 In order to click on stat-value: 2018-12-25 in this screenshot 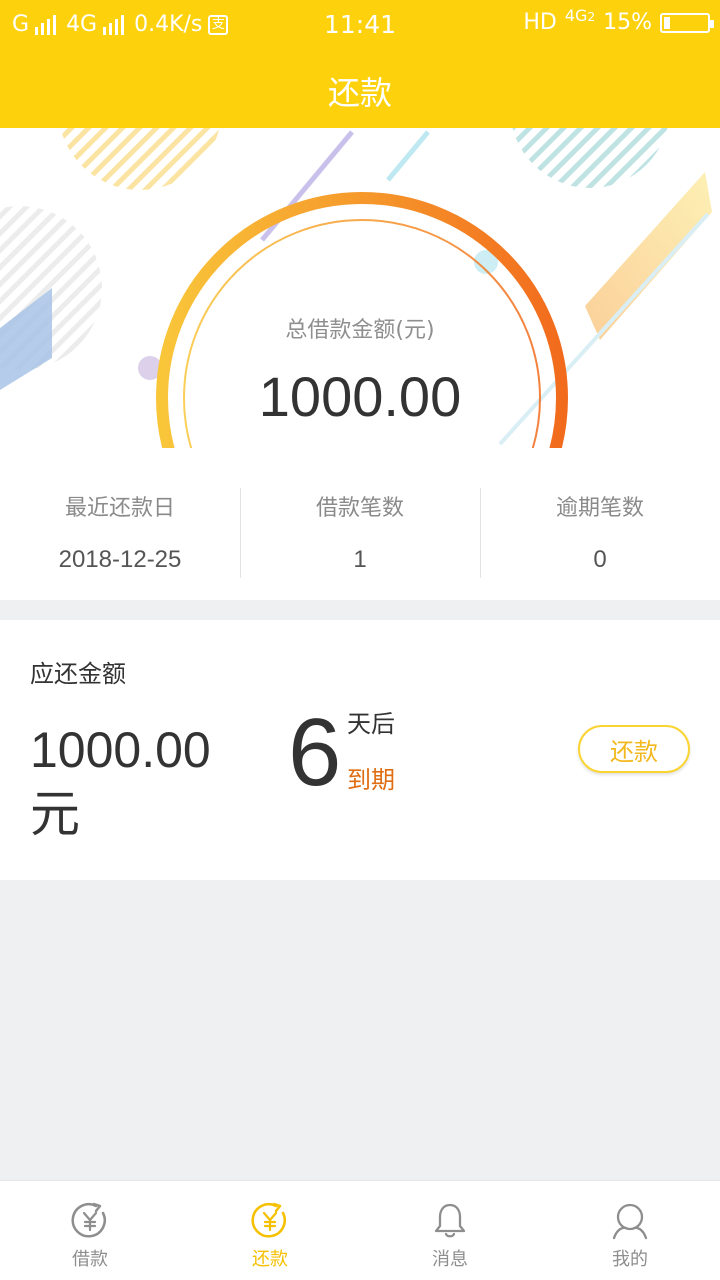, I will do `click(120, 559)`.